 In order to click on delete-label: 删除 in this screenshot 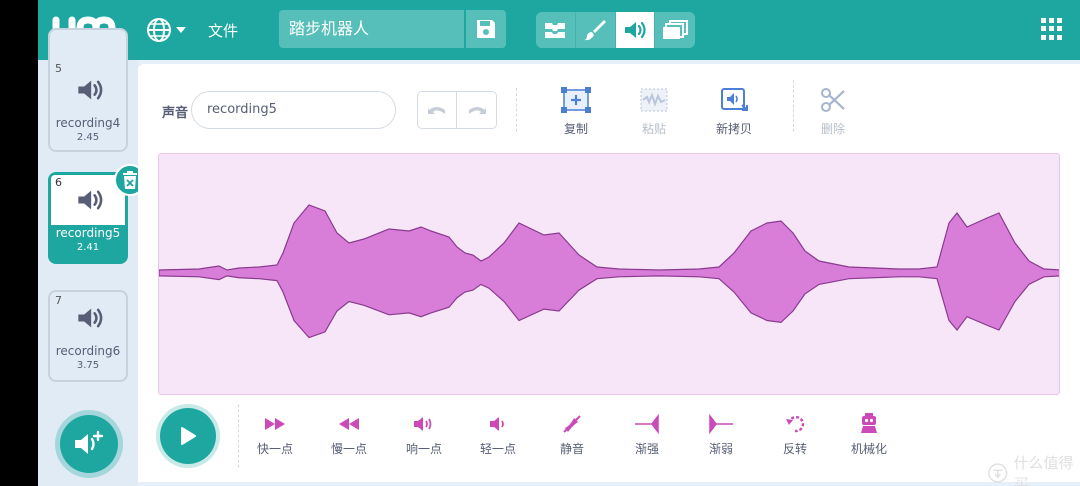, I will do `click(832, 129)`.